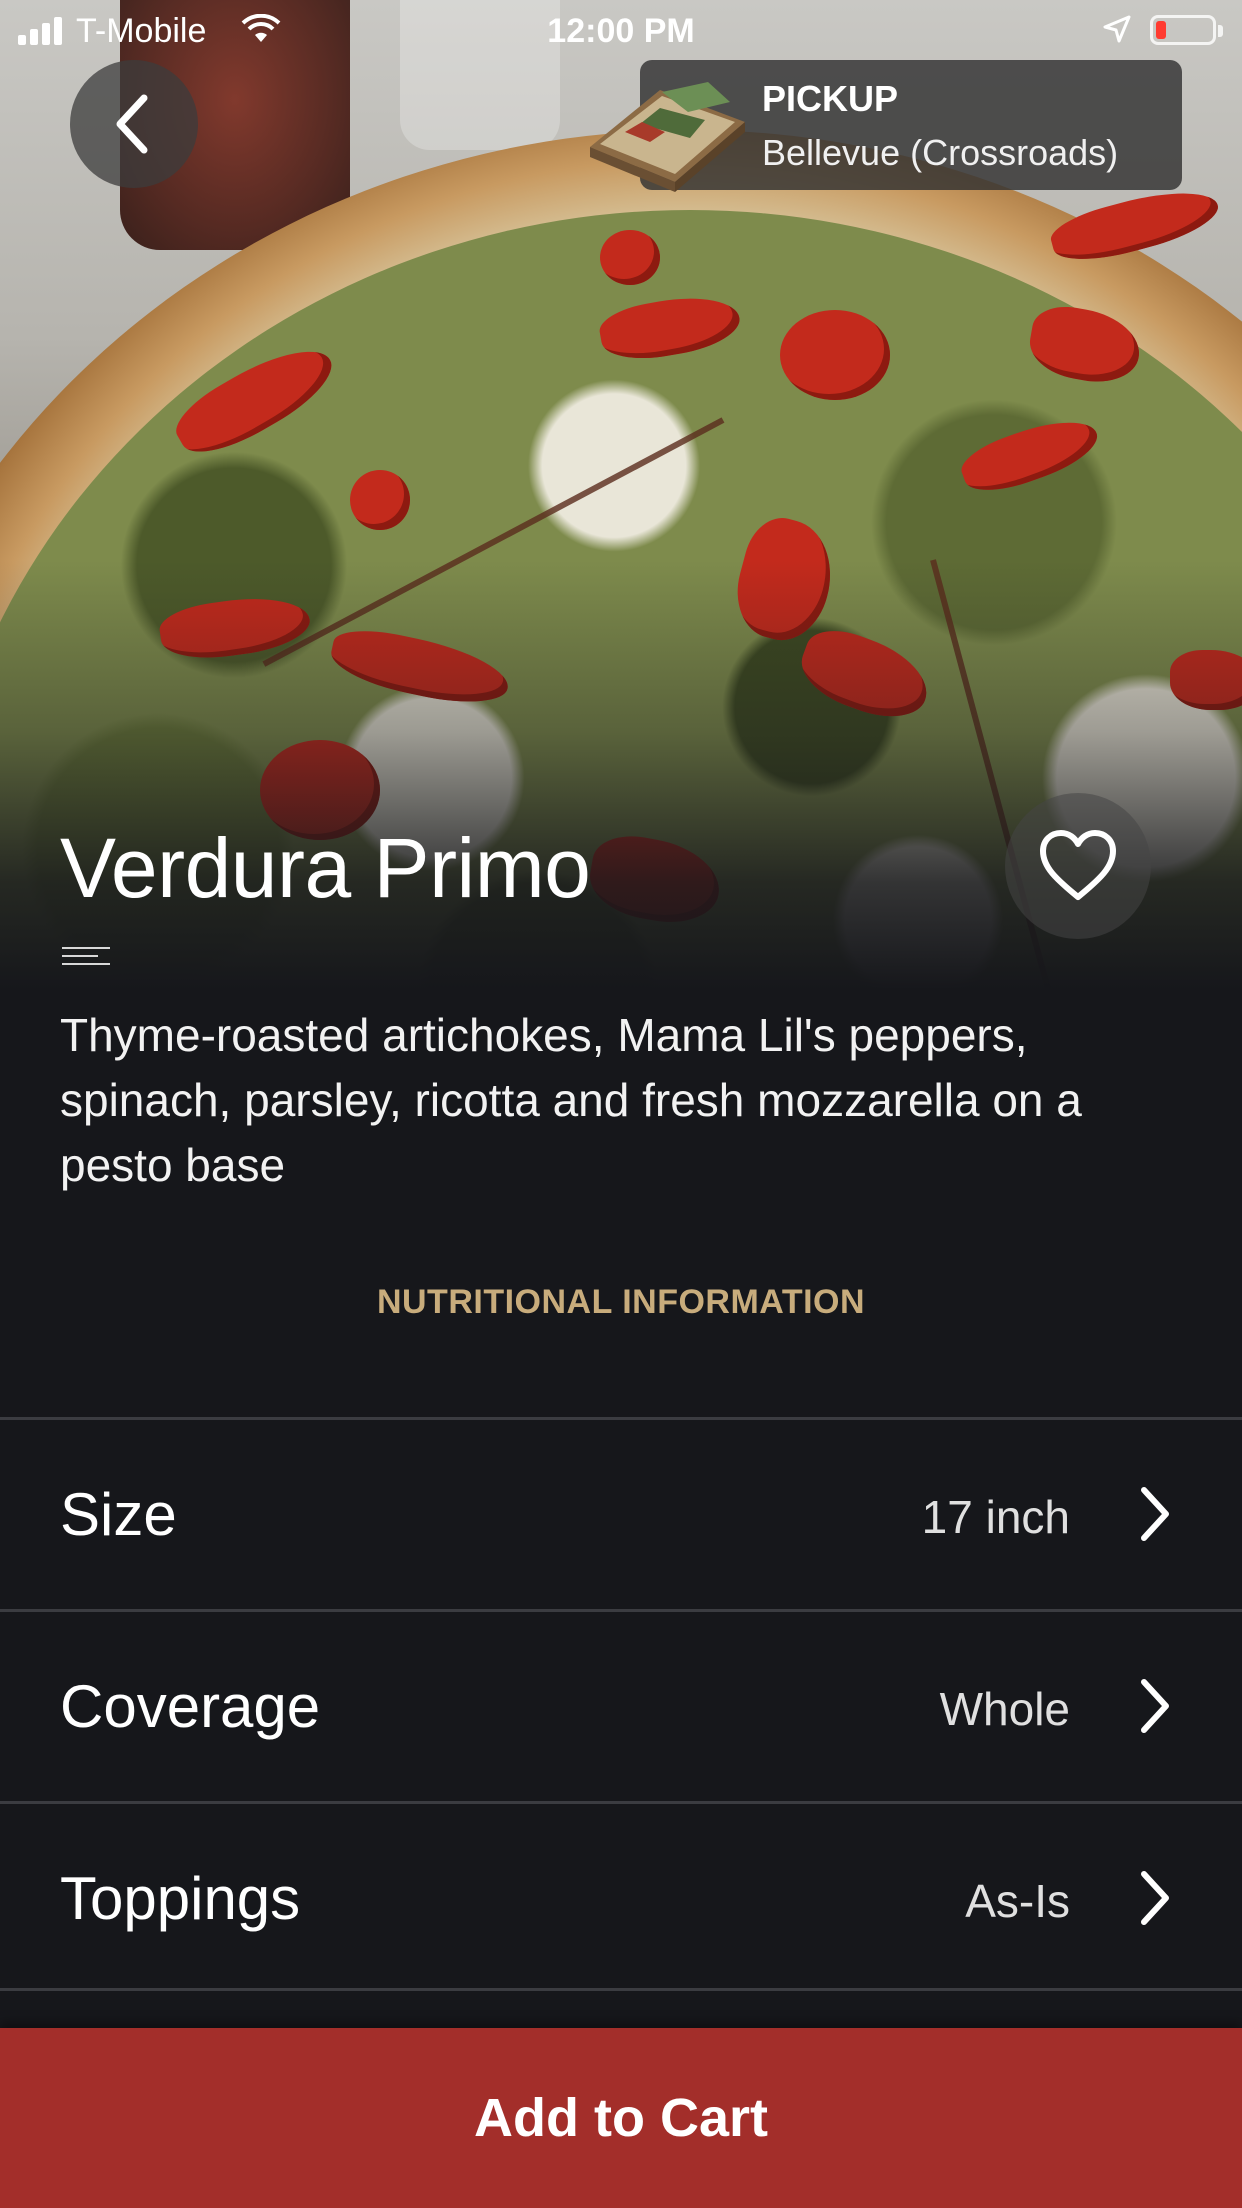 Image resolution: width=1242 pixels, height=2208 pixels. What do you see at coordinates (621, 1512) in the screenshot?
I see `option-row-size: Size 17 inch` at bounding box center [621, 1512].